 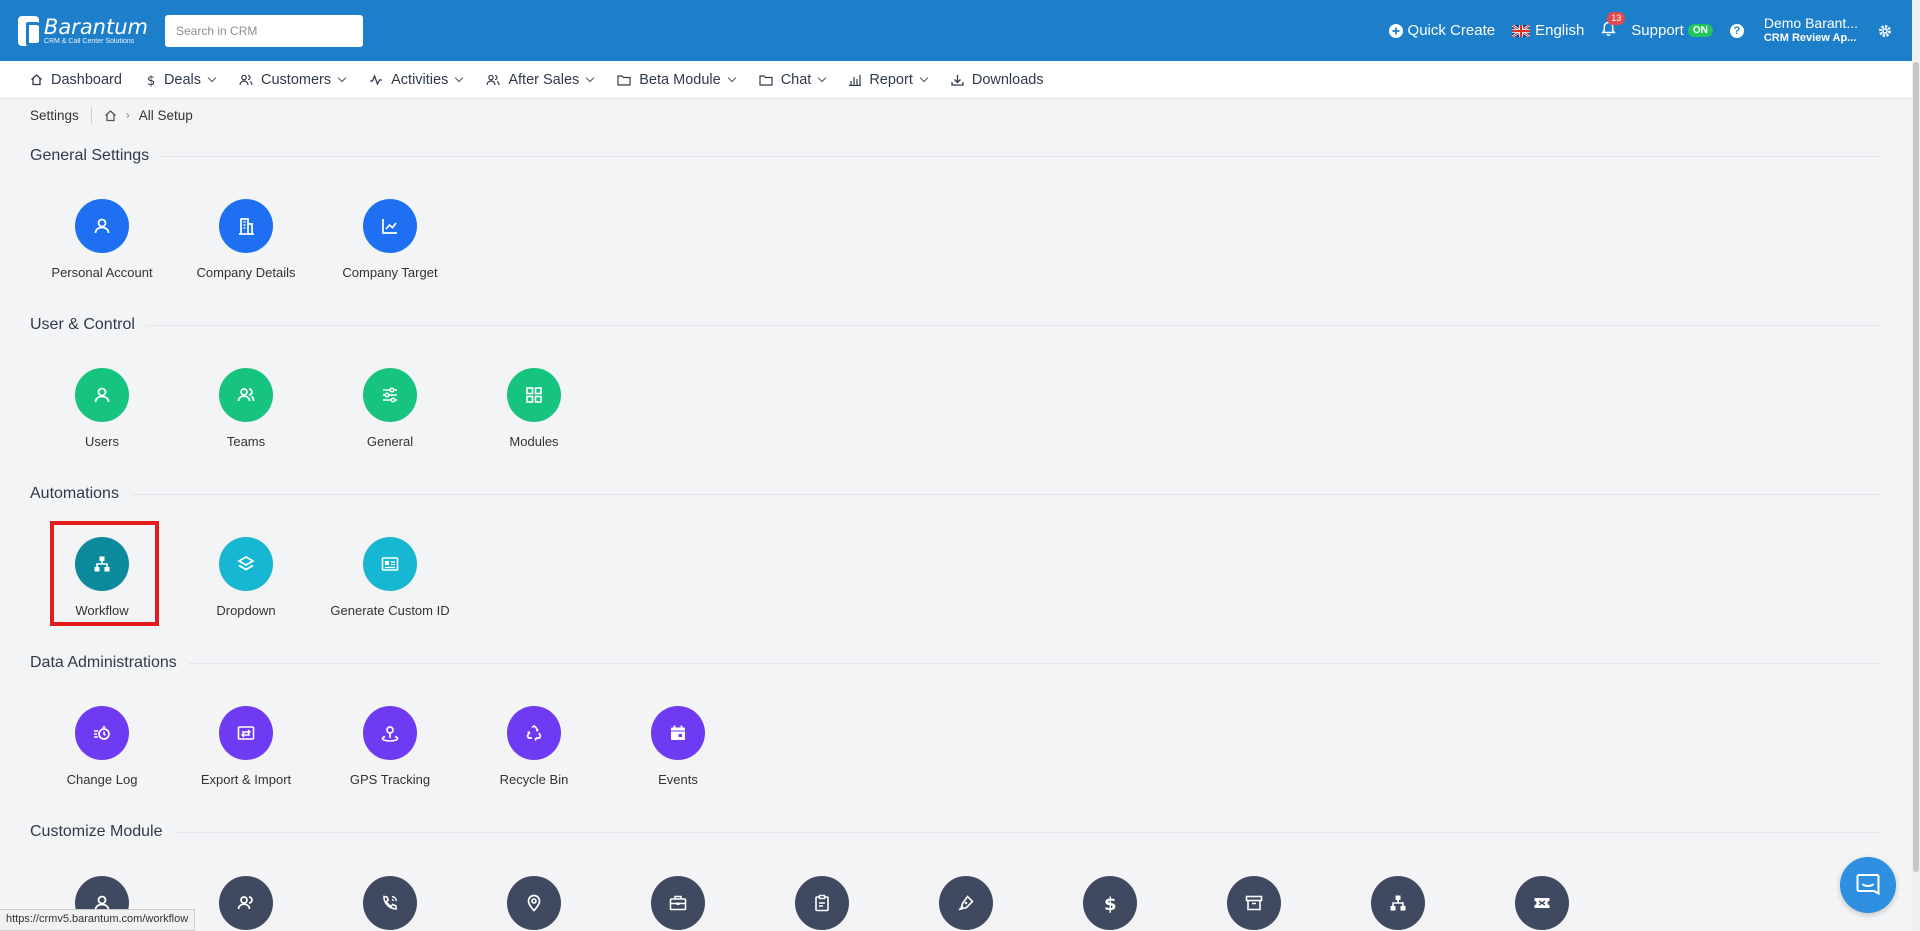 I want to click on tile-label: GPS Tracking, so click(x=390, y=779).